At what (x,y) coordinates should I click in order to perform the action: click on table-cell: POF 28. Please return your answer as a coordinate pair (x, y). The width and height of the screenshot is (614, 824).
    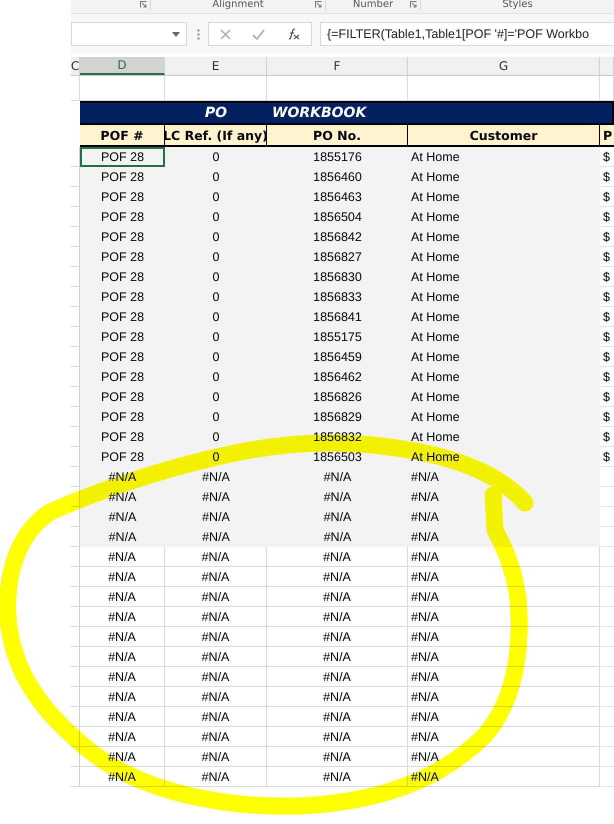
    Looking at the image, I should click on (122, 157).